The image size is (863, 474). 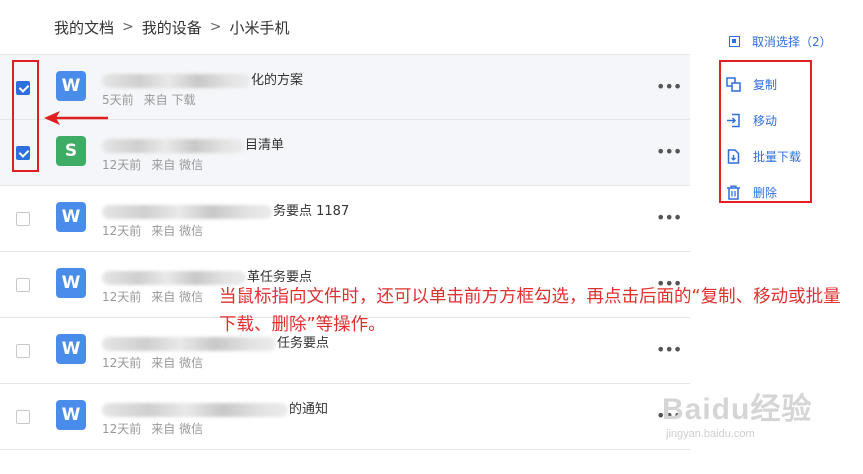 What do you see at coordinates (84, 27) in the screenshot?
I see `breadcrumb-item-my-docs: 我的文档` at bounding box center [84, 27].